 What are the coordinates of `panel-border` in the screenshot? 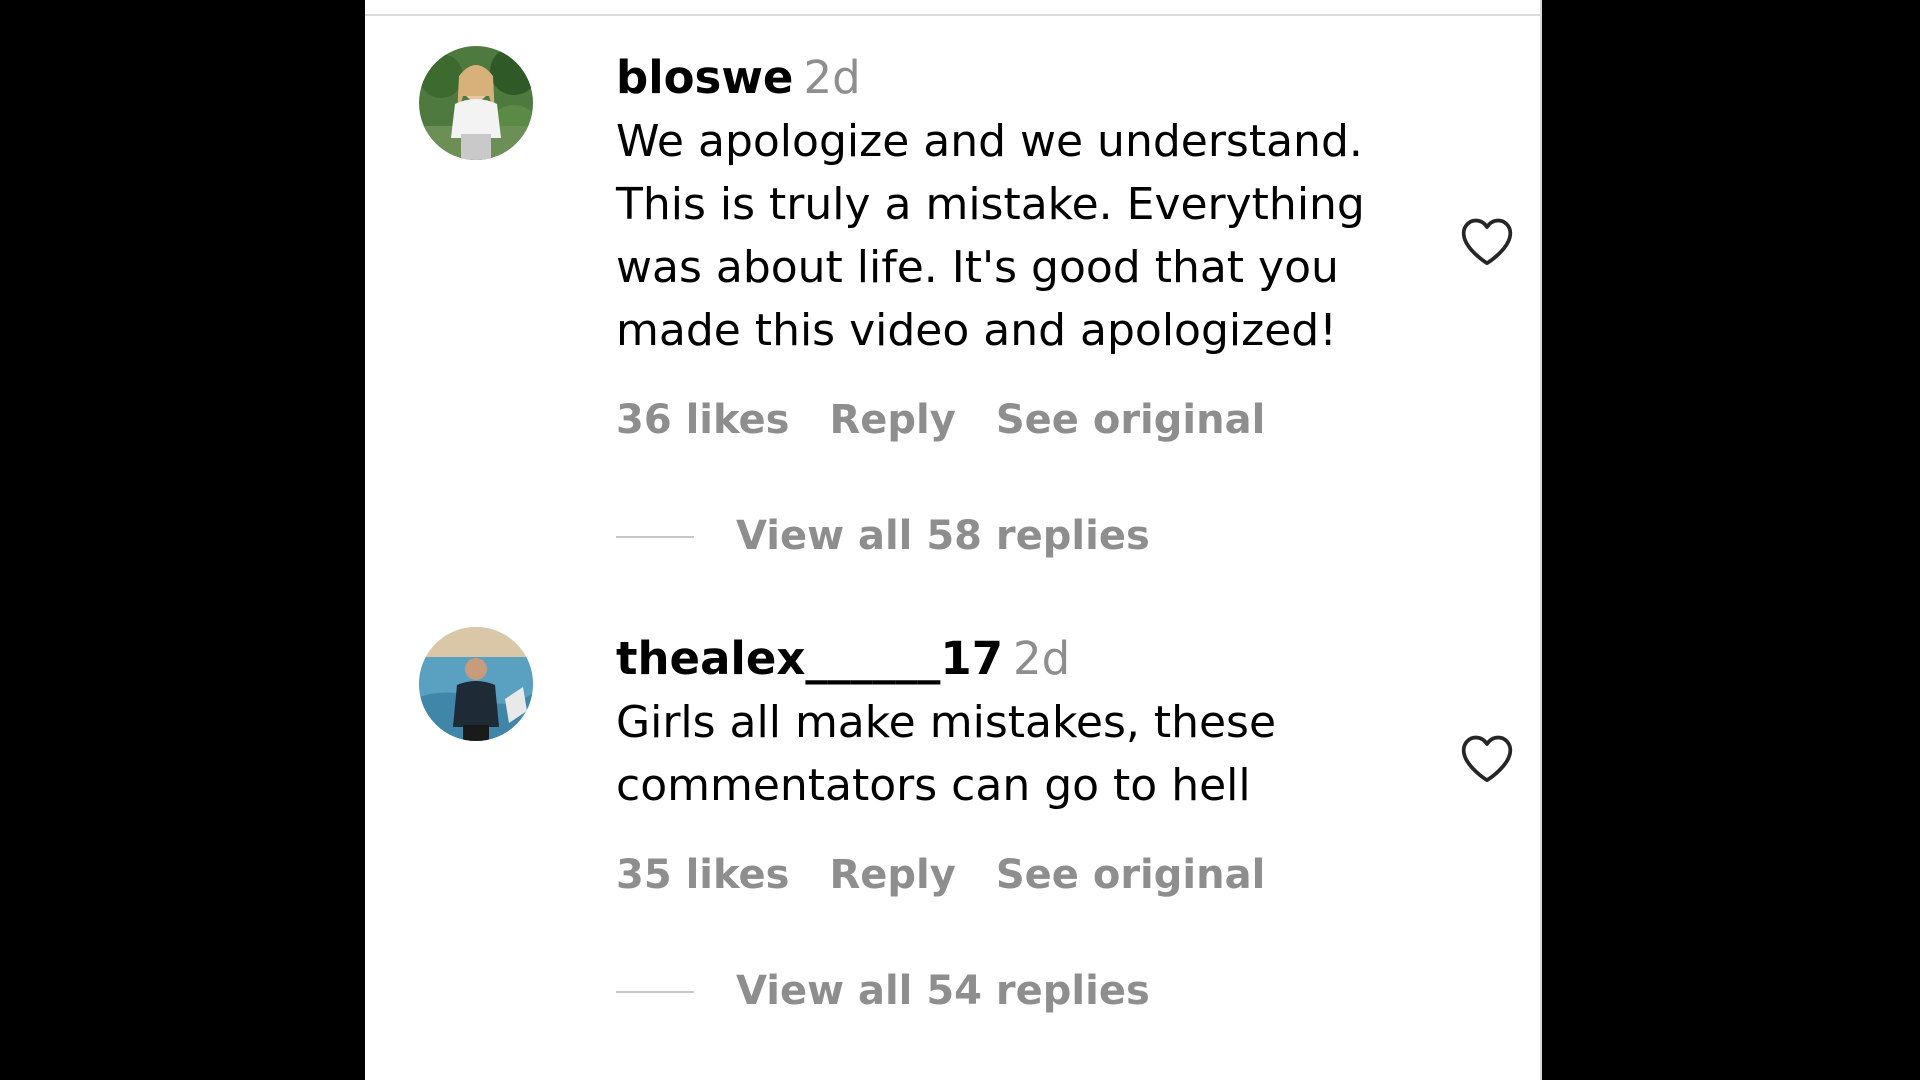 It's located at (1541, 540).